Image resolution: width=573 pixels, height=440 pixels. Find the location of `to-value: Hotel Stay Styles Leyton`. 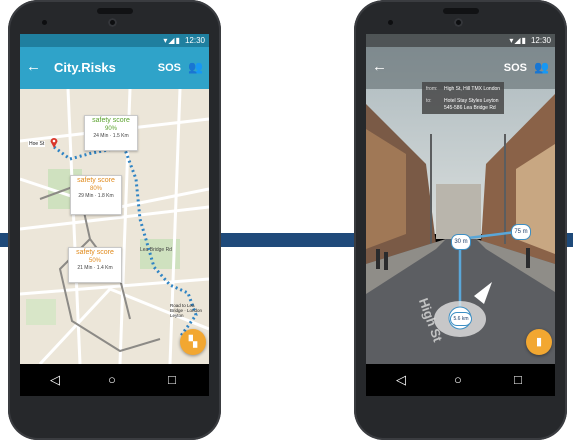

to-value: Hotel Stay Styles Leyton is located at coordinates (471, 101).